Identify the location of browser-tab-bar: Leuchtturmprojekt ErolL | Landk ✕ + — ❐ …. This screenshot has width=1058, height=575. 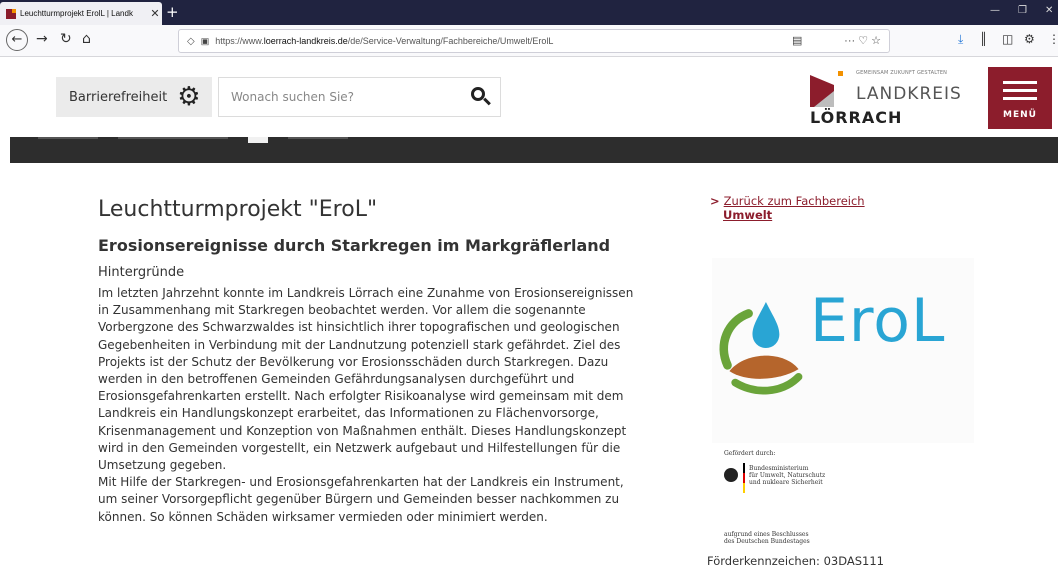
(529, 12).